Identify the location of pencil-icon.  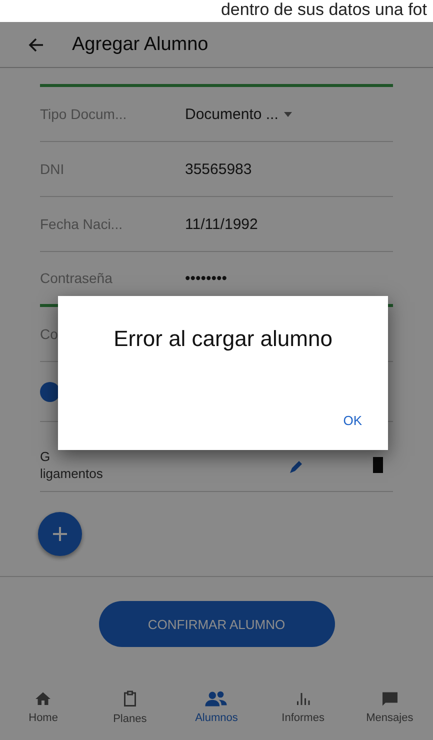
(296, 467).